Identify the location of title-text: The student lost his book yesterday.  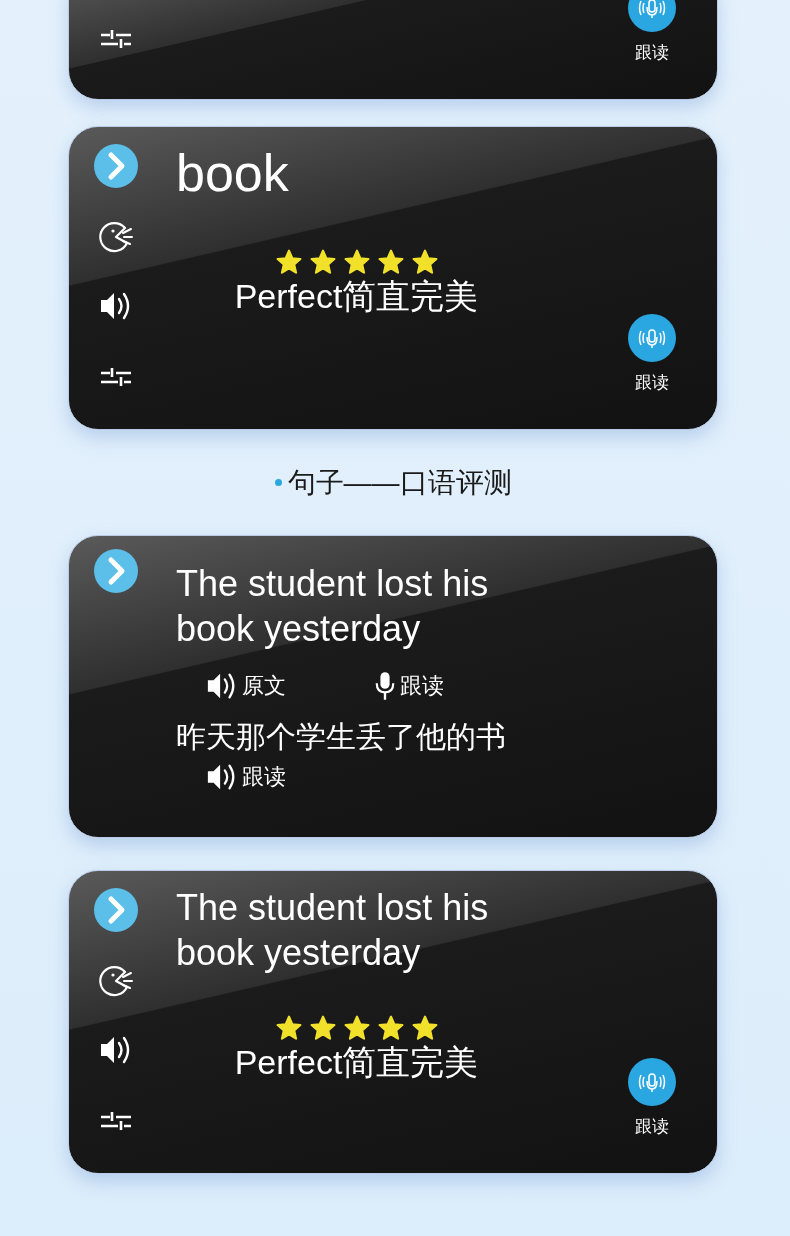
(333, 930).